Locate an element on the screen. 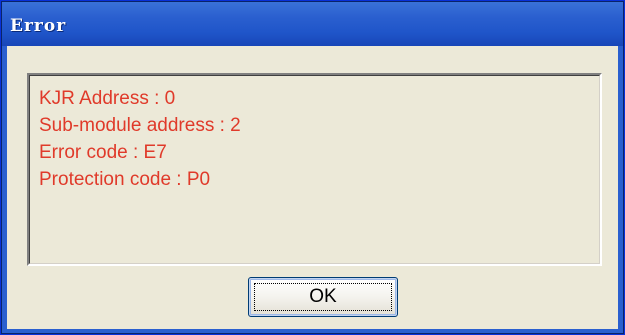 Image resolution: width=625 pixels, height=335 pixels. protection-code-line: Protection code : P0 is located at coordinates (125, 179).